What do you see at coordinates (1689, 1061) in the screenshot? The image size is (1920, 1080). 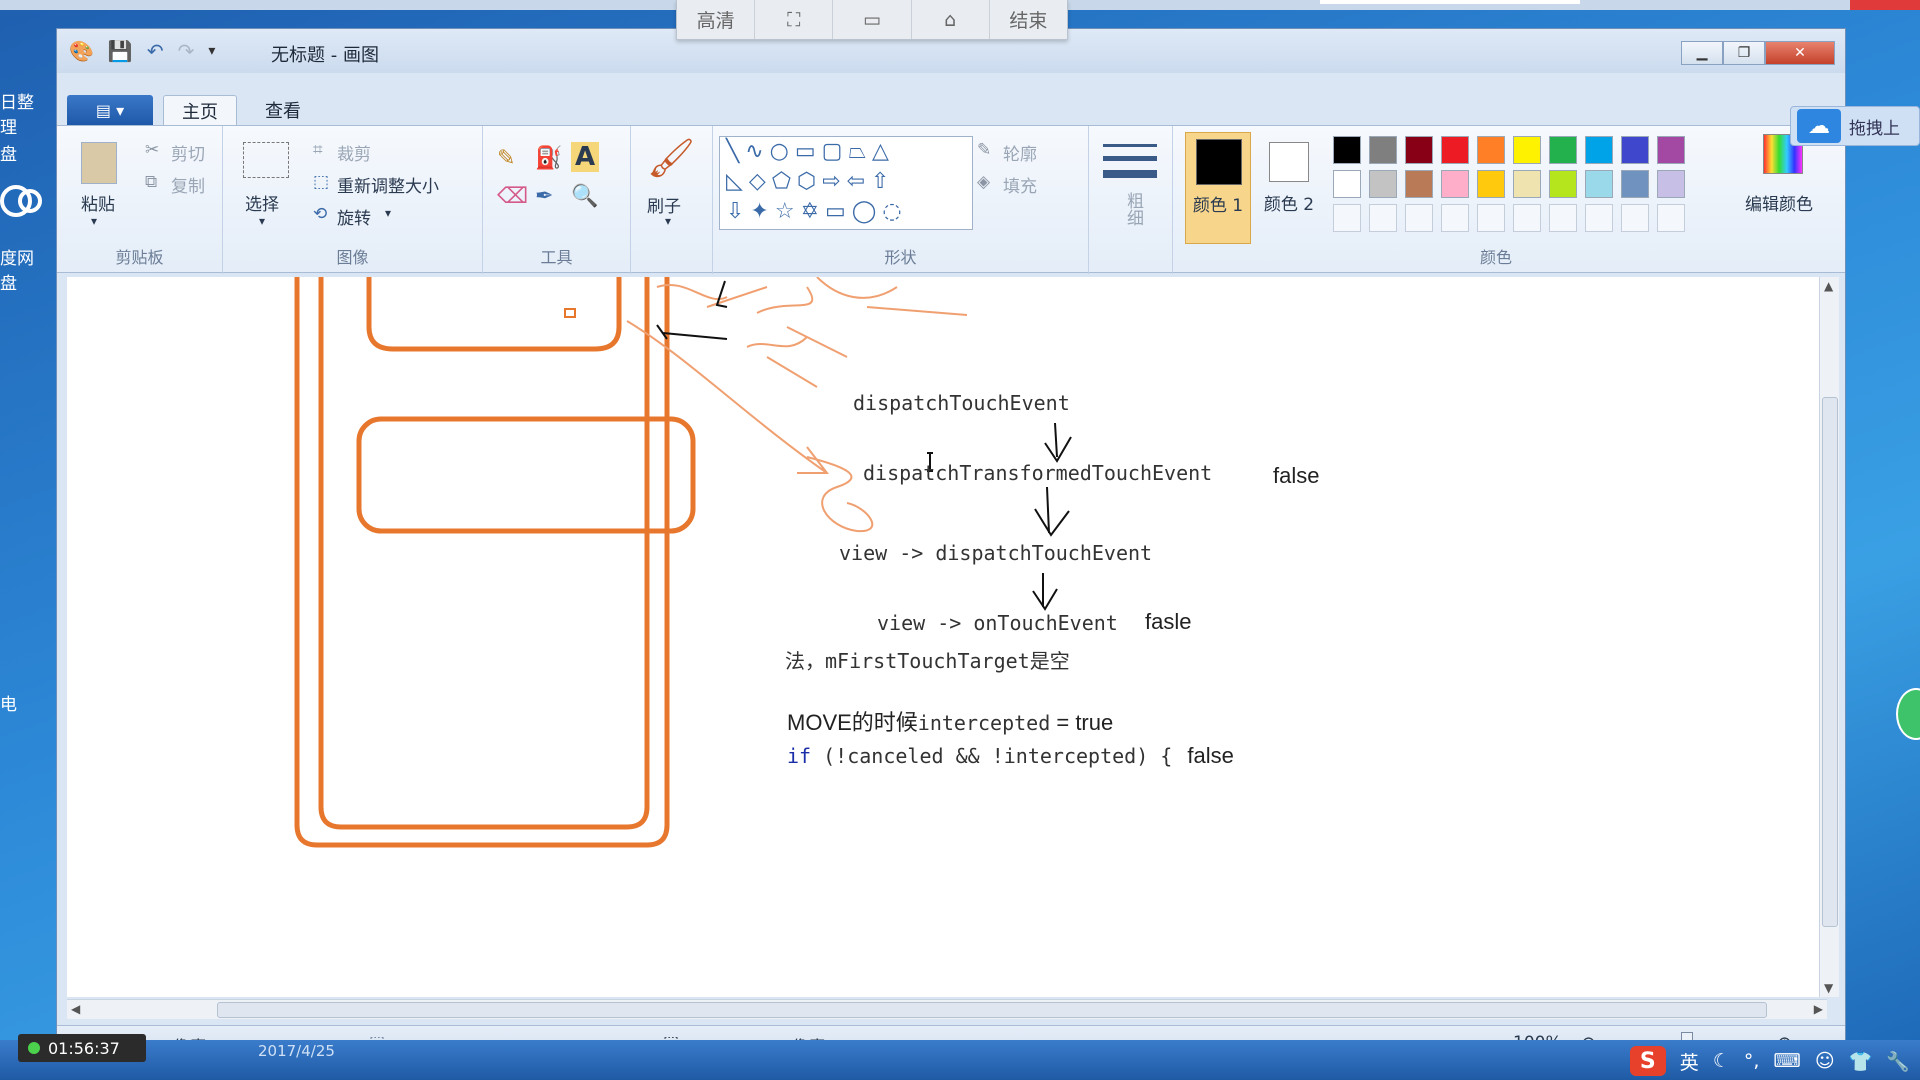 I see `ime-language: 英` at bounding box center [1689, 1061].